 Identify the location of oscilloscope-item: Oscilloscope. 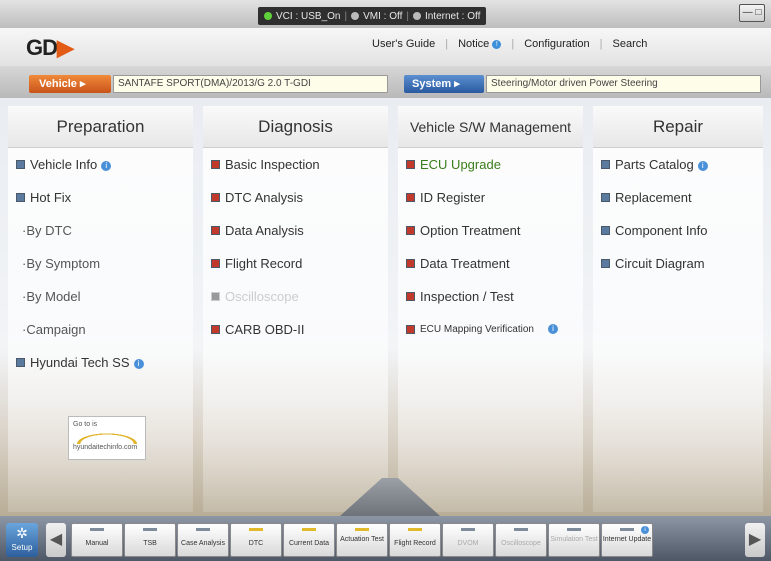
(295, 296).